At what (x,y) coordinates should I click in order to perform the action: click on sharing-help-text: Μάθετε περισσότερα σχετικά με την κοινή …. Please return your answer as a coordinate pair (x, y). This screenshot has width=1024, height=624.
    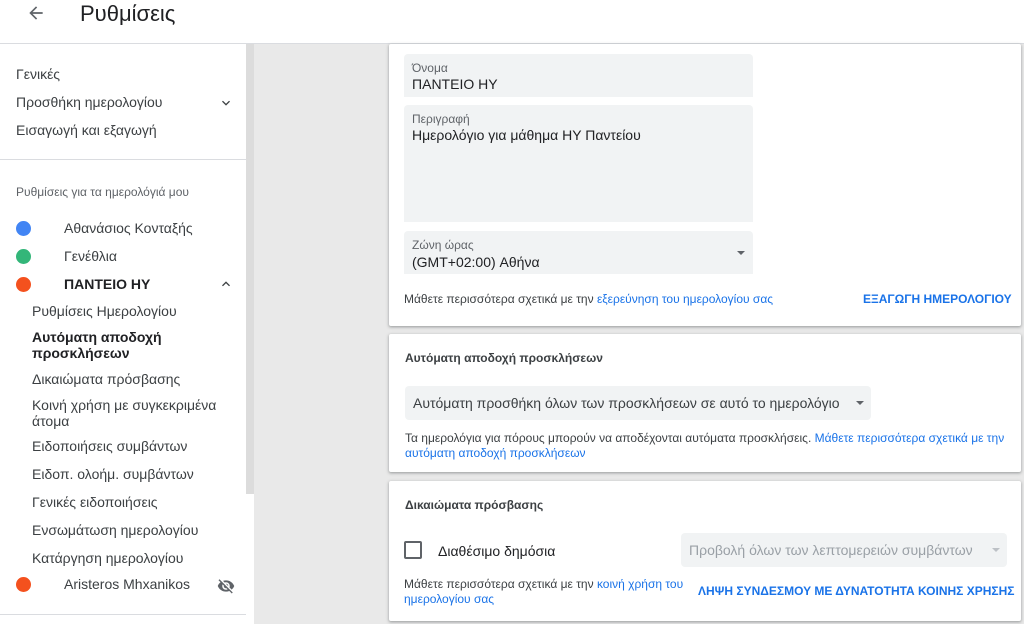
    Looking at the image, I should click on (544, 592).